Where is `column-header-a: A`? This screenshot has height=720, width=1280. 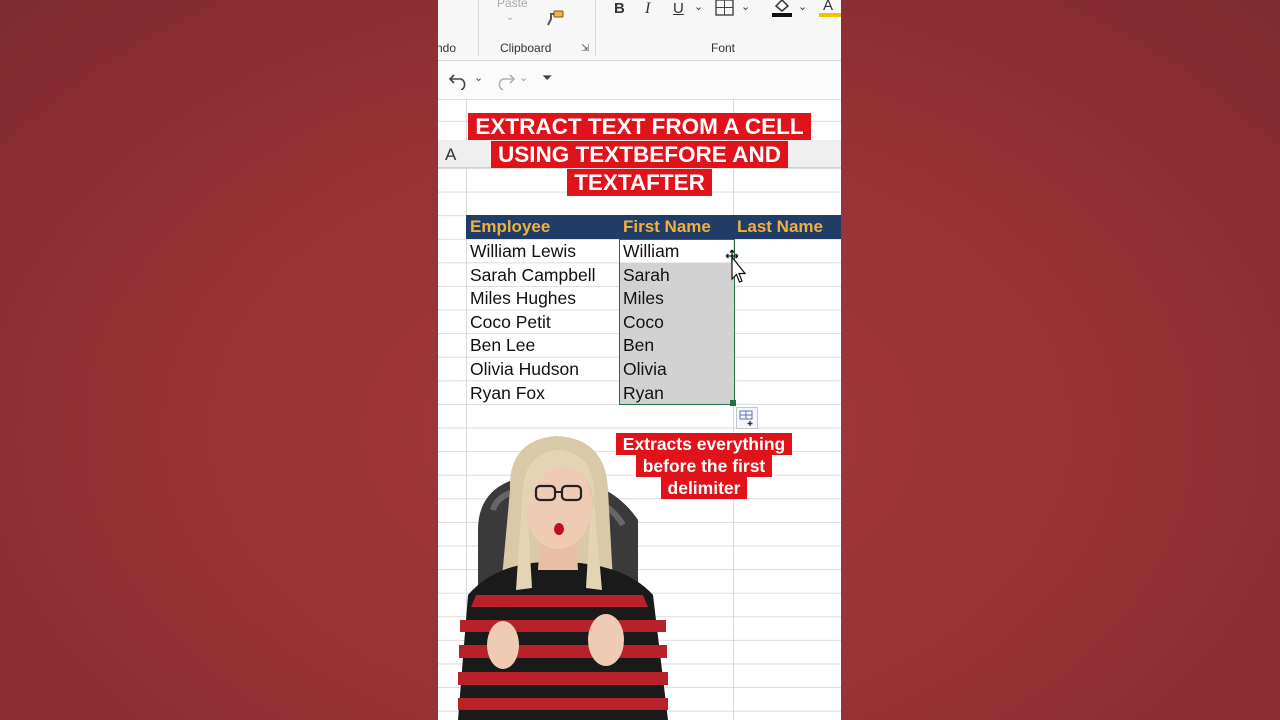
column-header-a: A is located at coordinates (450, 155).